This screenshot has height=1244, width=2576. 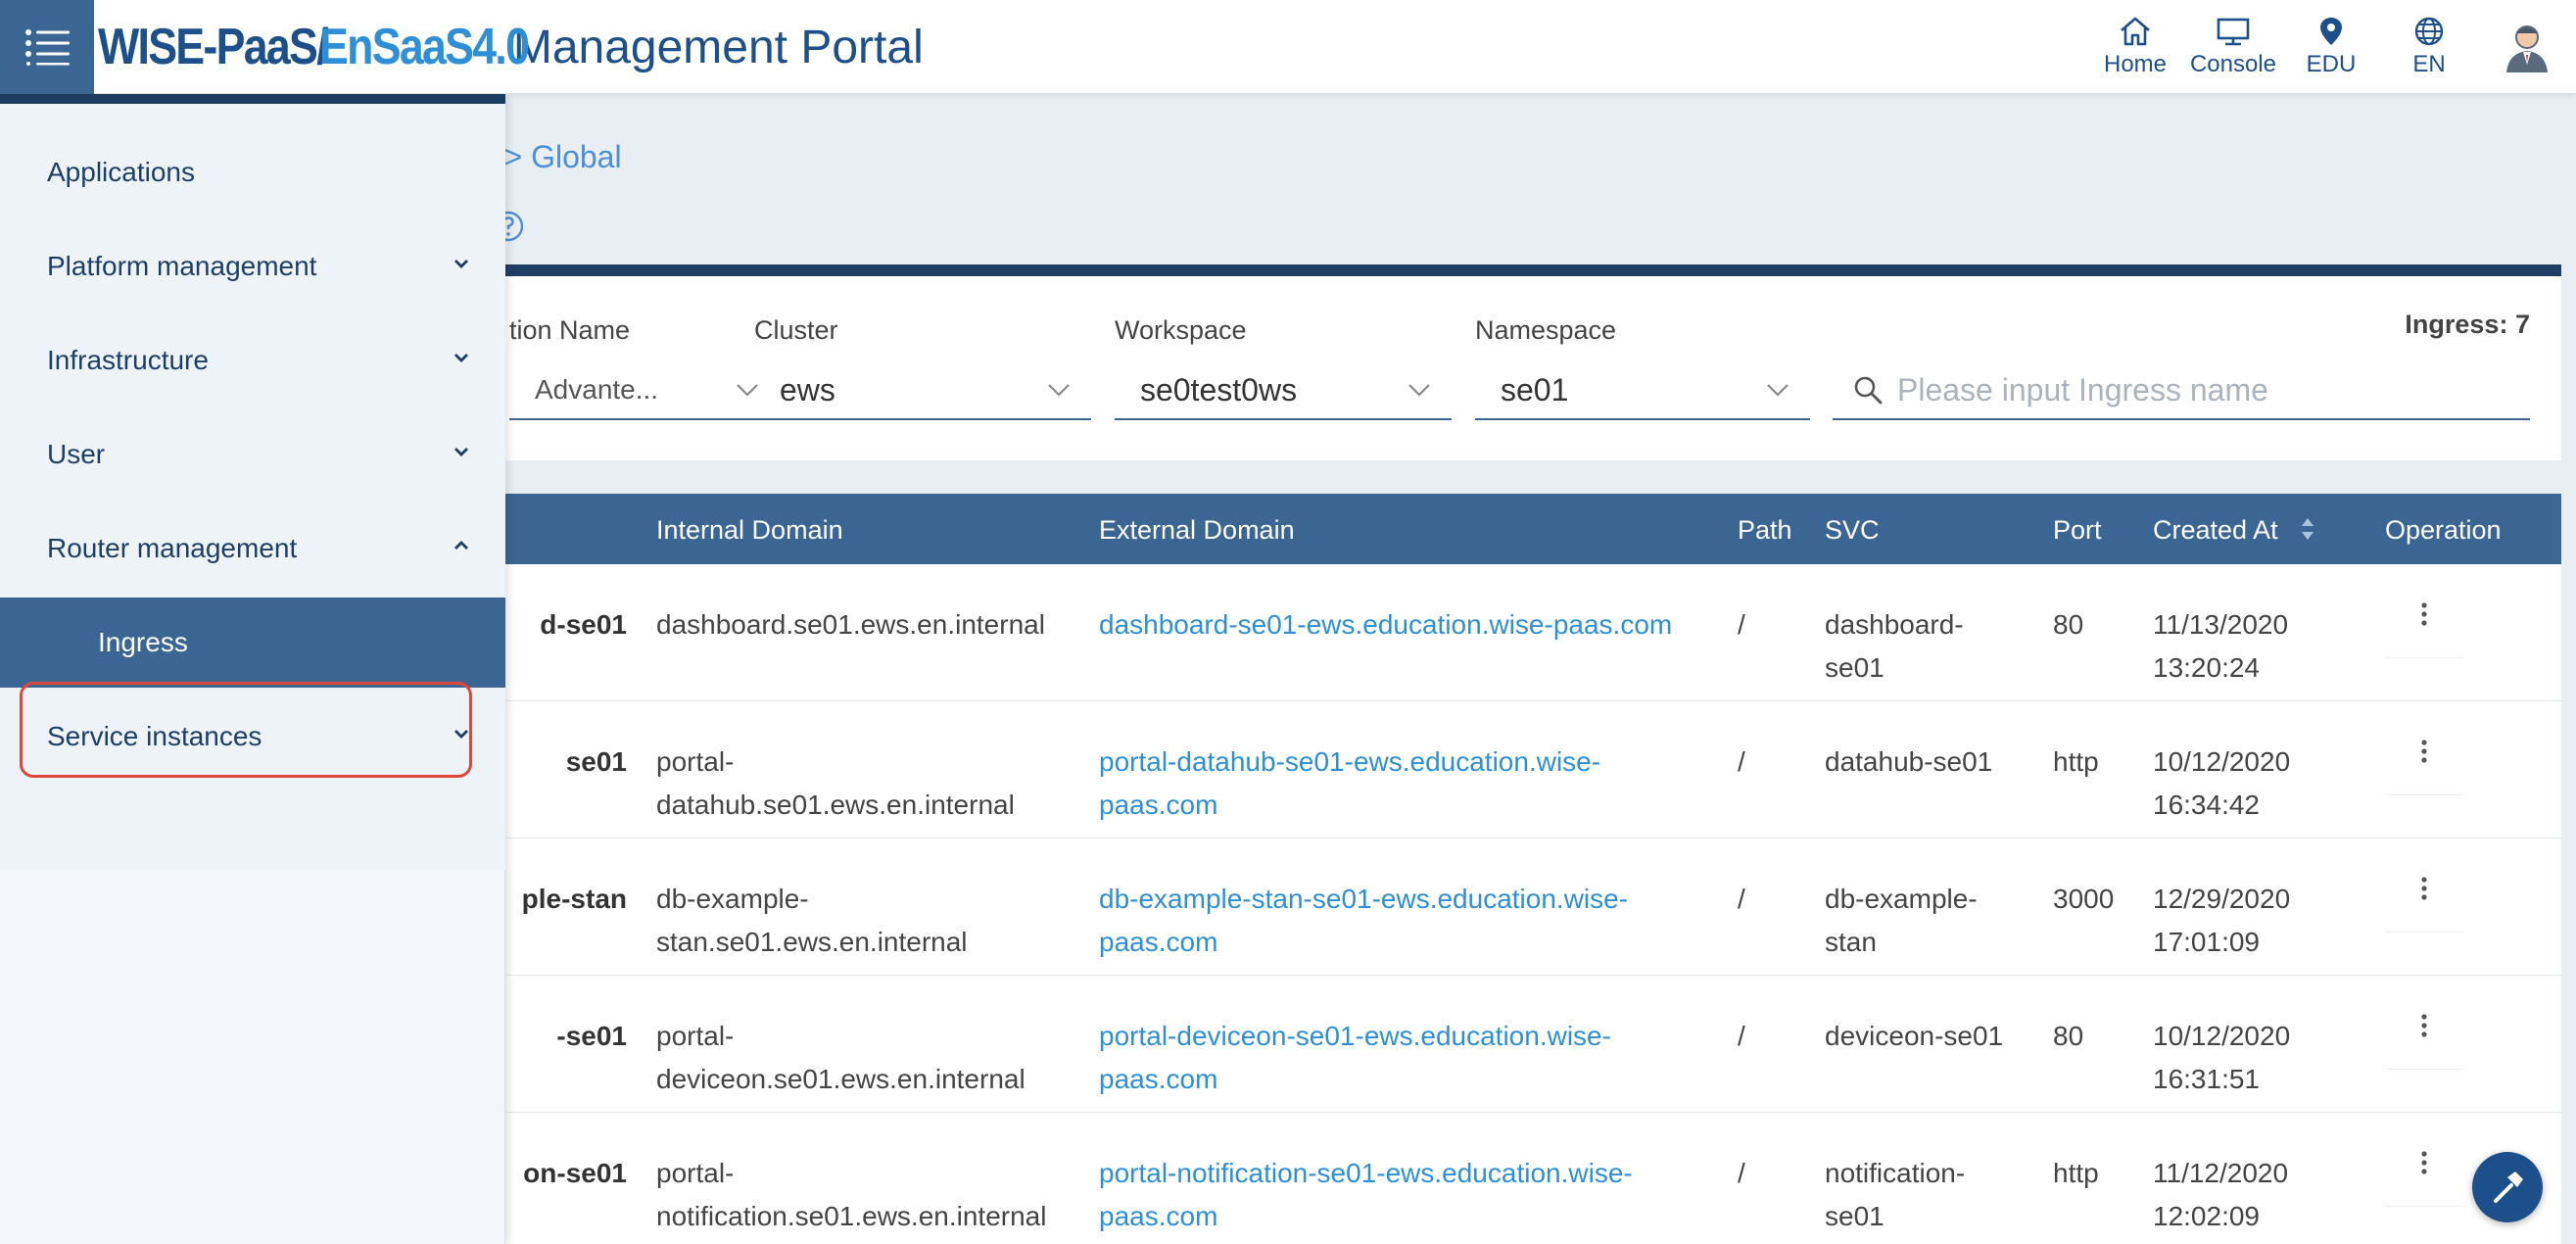 What do you see at coordinates (253, 548) in the screenshot?
I see `sidebar-item-router-management: Router management` at bounding box center [253, 548].